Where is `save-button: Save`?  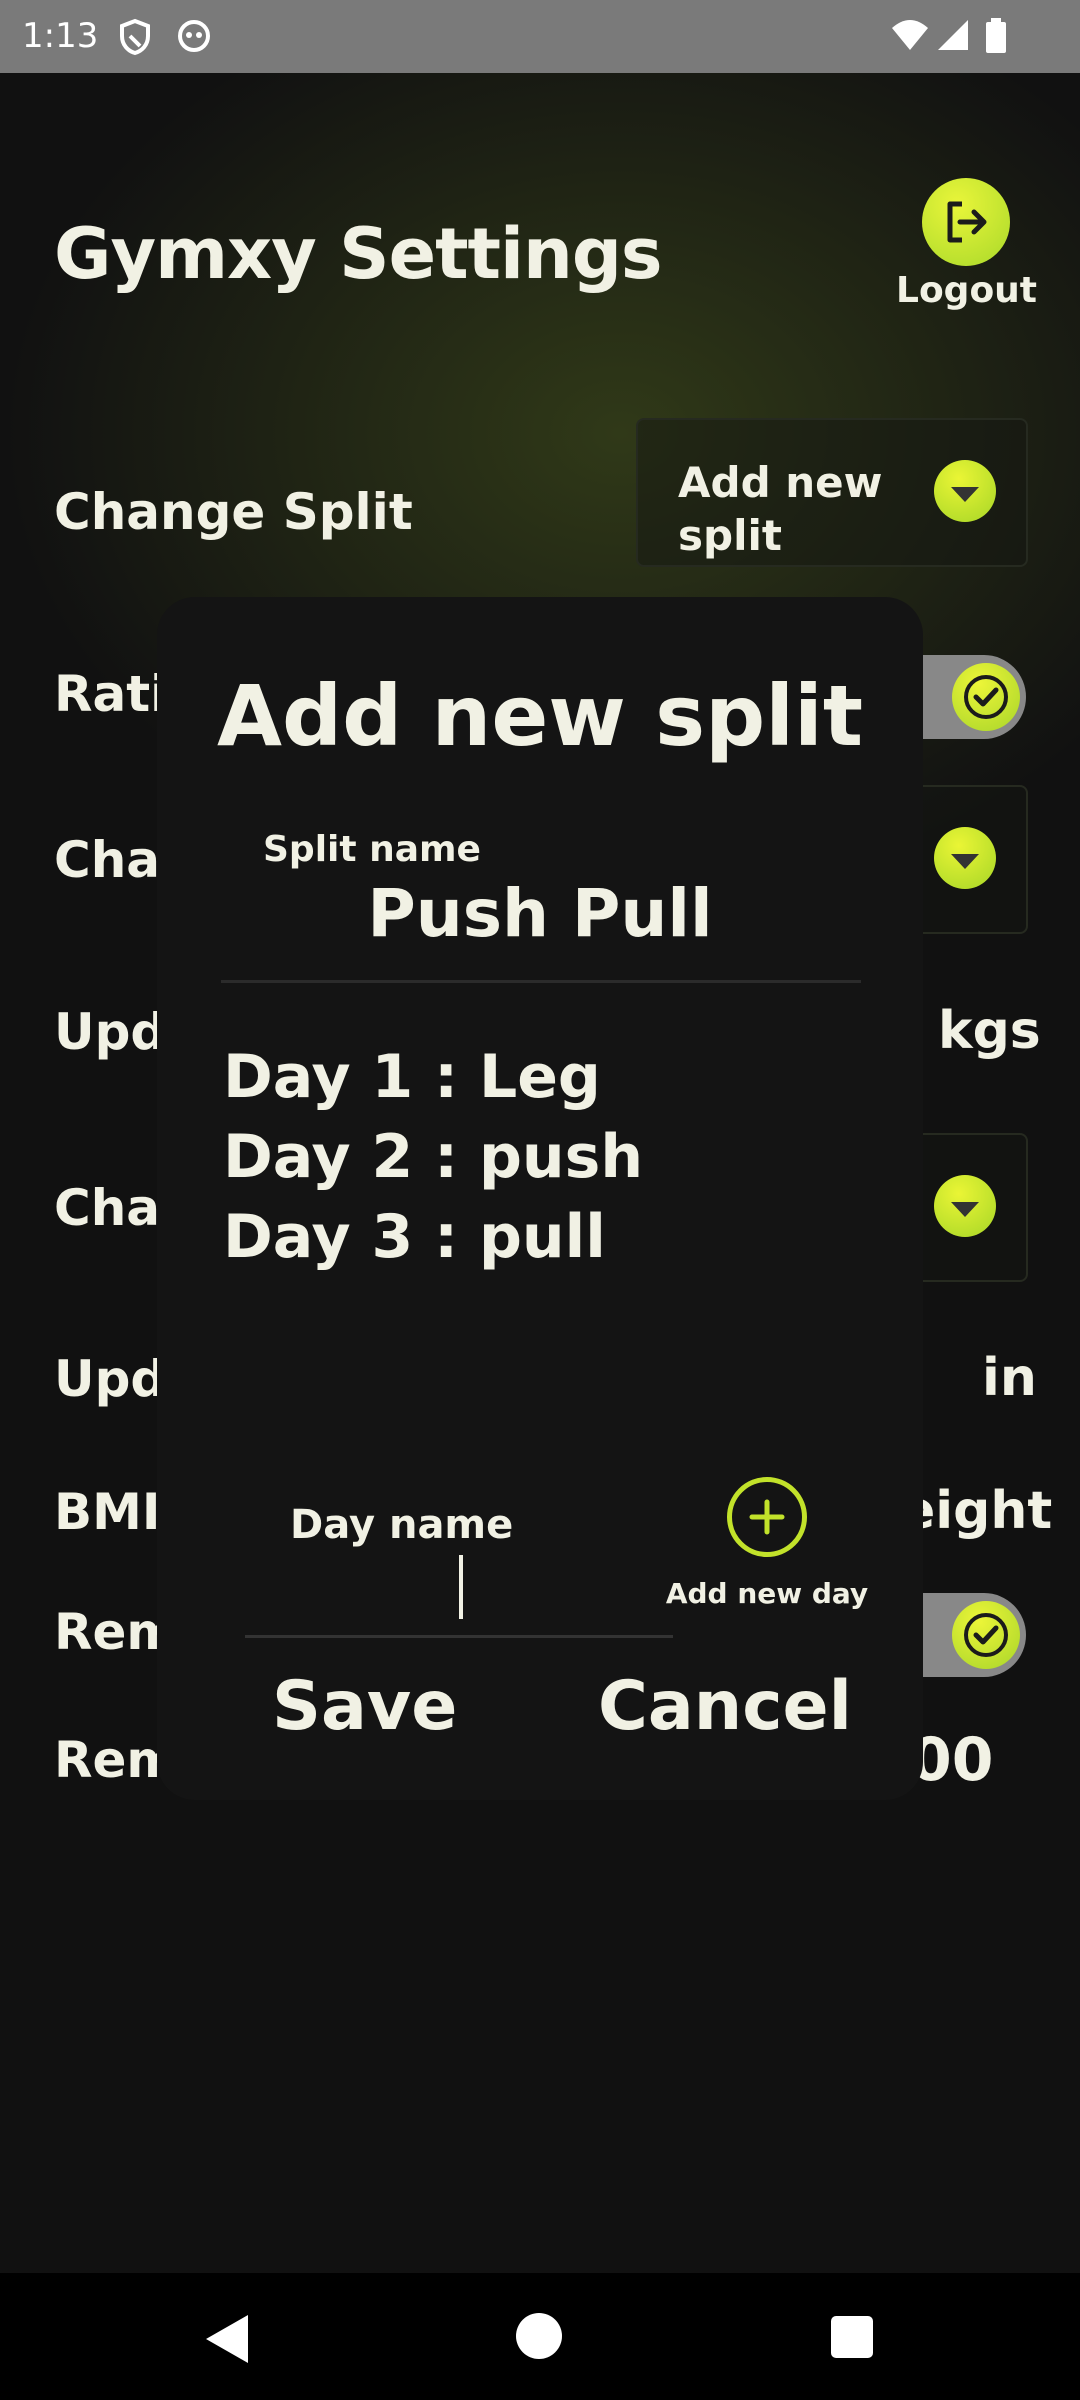 save-button: Save is located at coordinates (364, 1706).